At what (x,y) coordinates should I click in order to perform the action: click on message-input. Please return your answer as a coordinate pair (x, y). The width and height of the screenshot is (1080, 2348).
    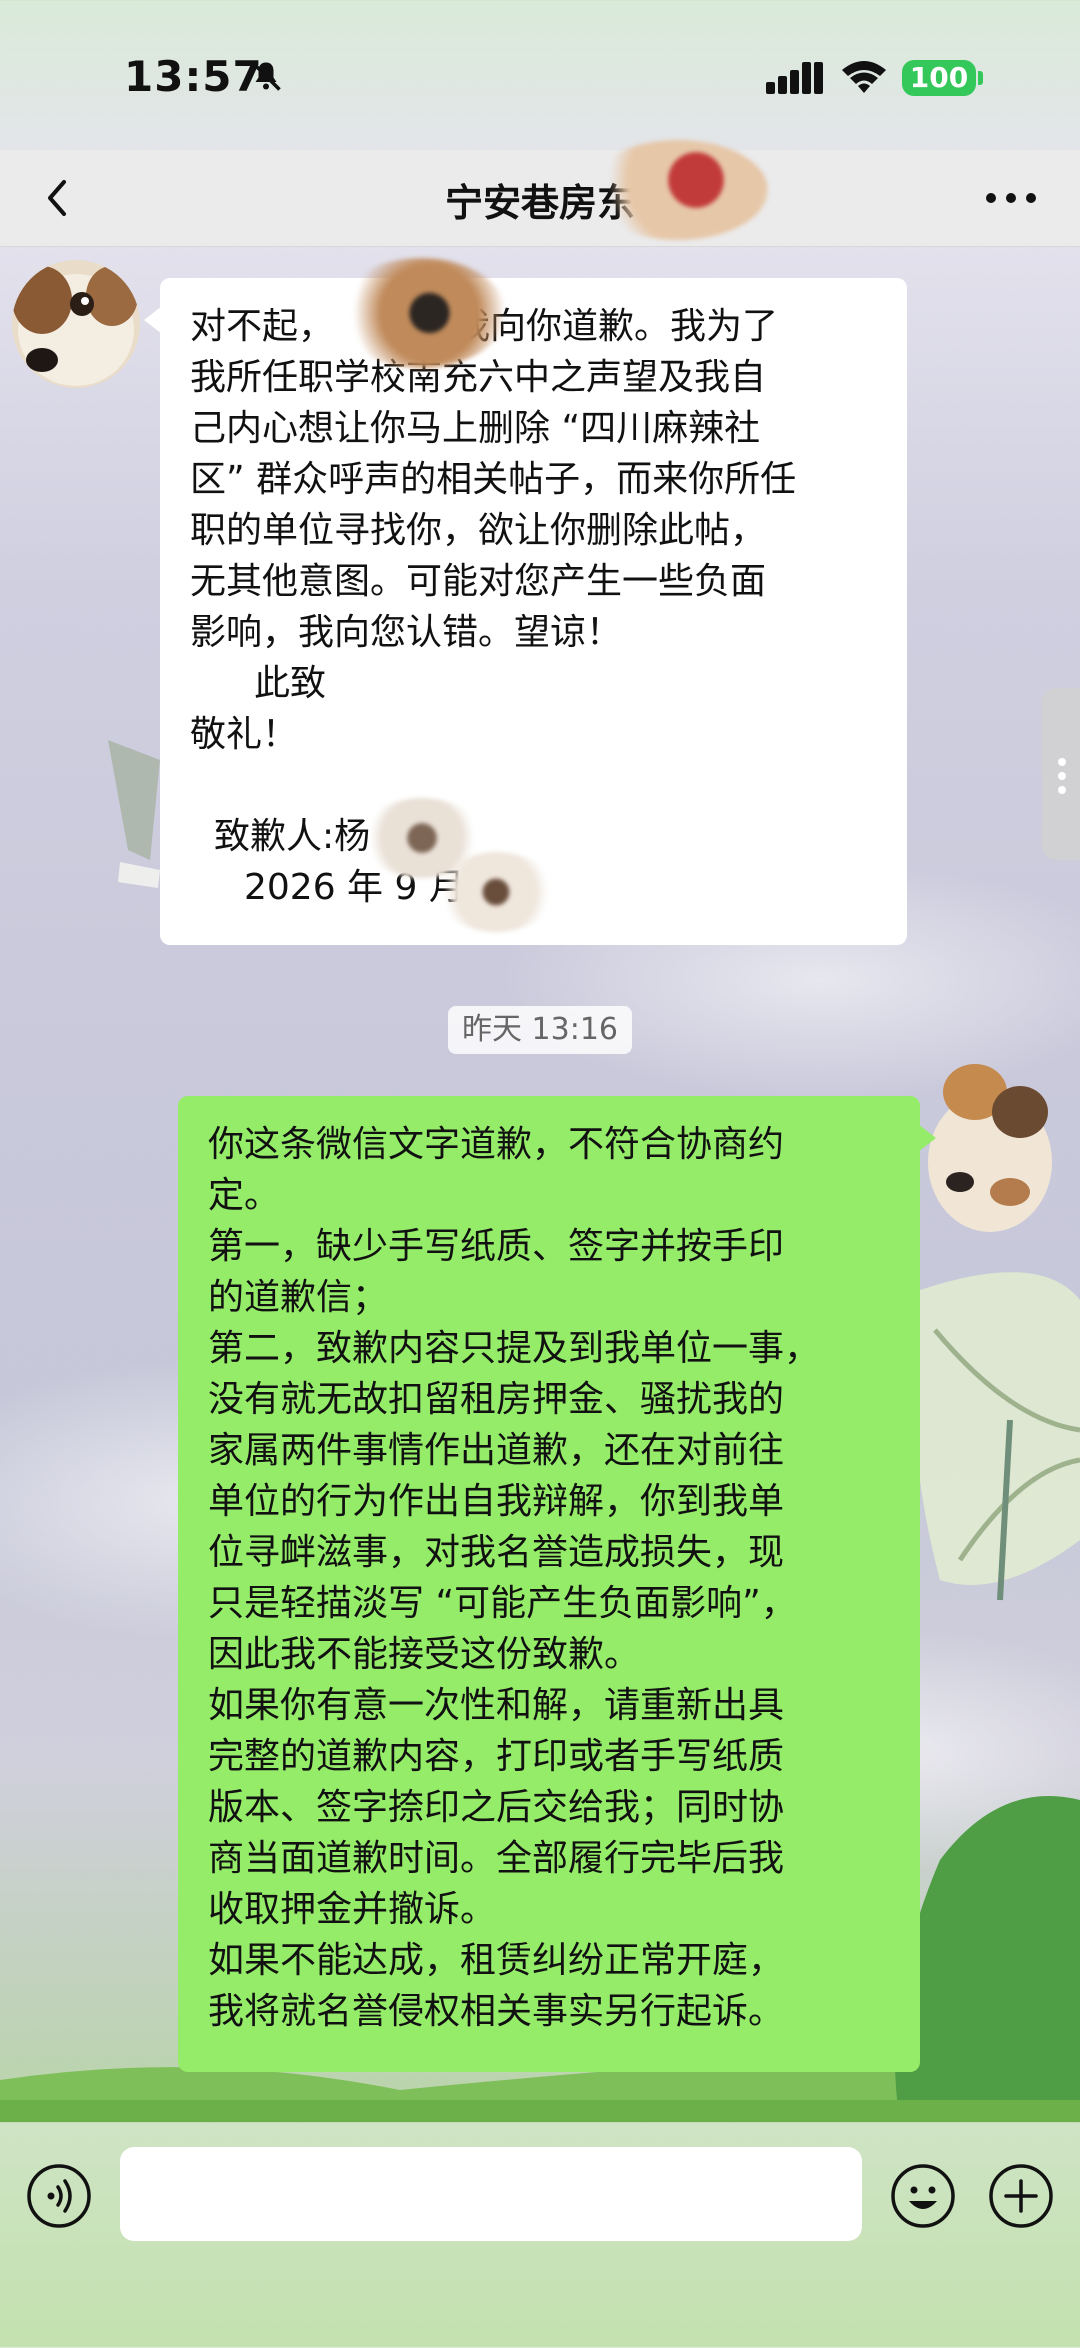
    Looking at the image, I should click on (491, 2194).